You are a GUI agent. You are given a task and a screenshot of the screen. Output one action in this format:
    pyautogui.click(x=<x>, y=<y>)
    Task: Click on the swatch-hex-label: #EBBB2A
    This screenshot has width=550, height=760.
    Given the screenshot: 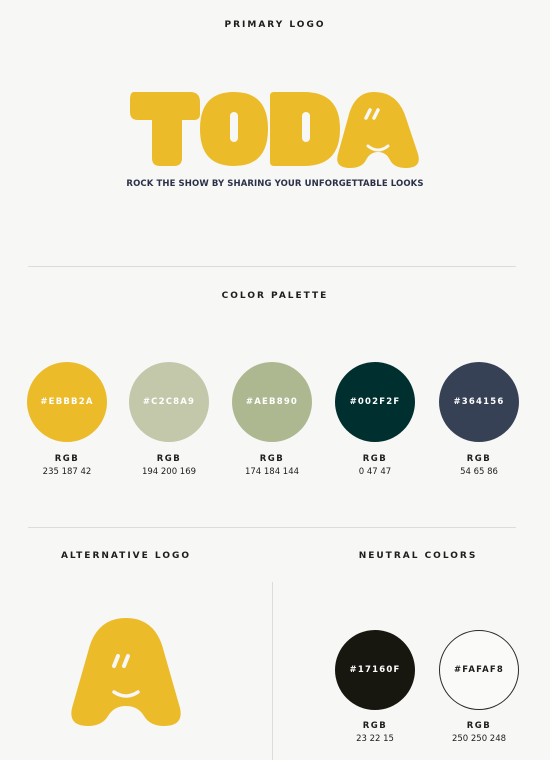 What is the action you would take?
    pyautogui.click(x=67, y=402)
    